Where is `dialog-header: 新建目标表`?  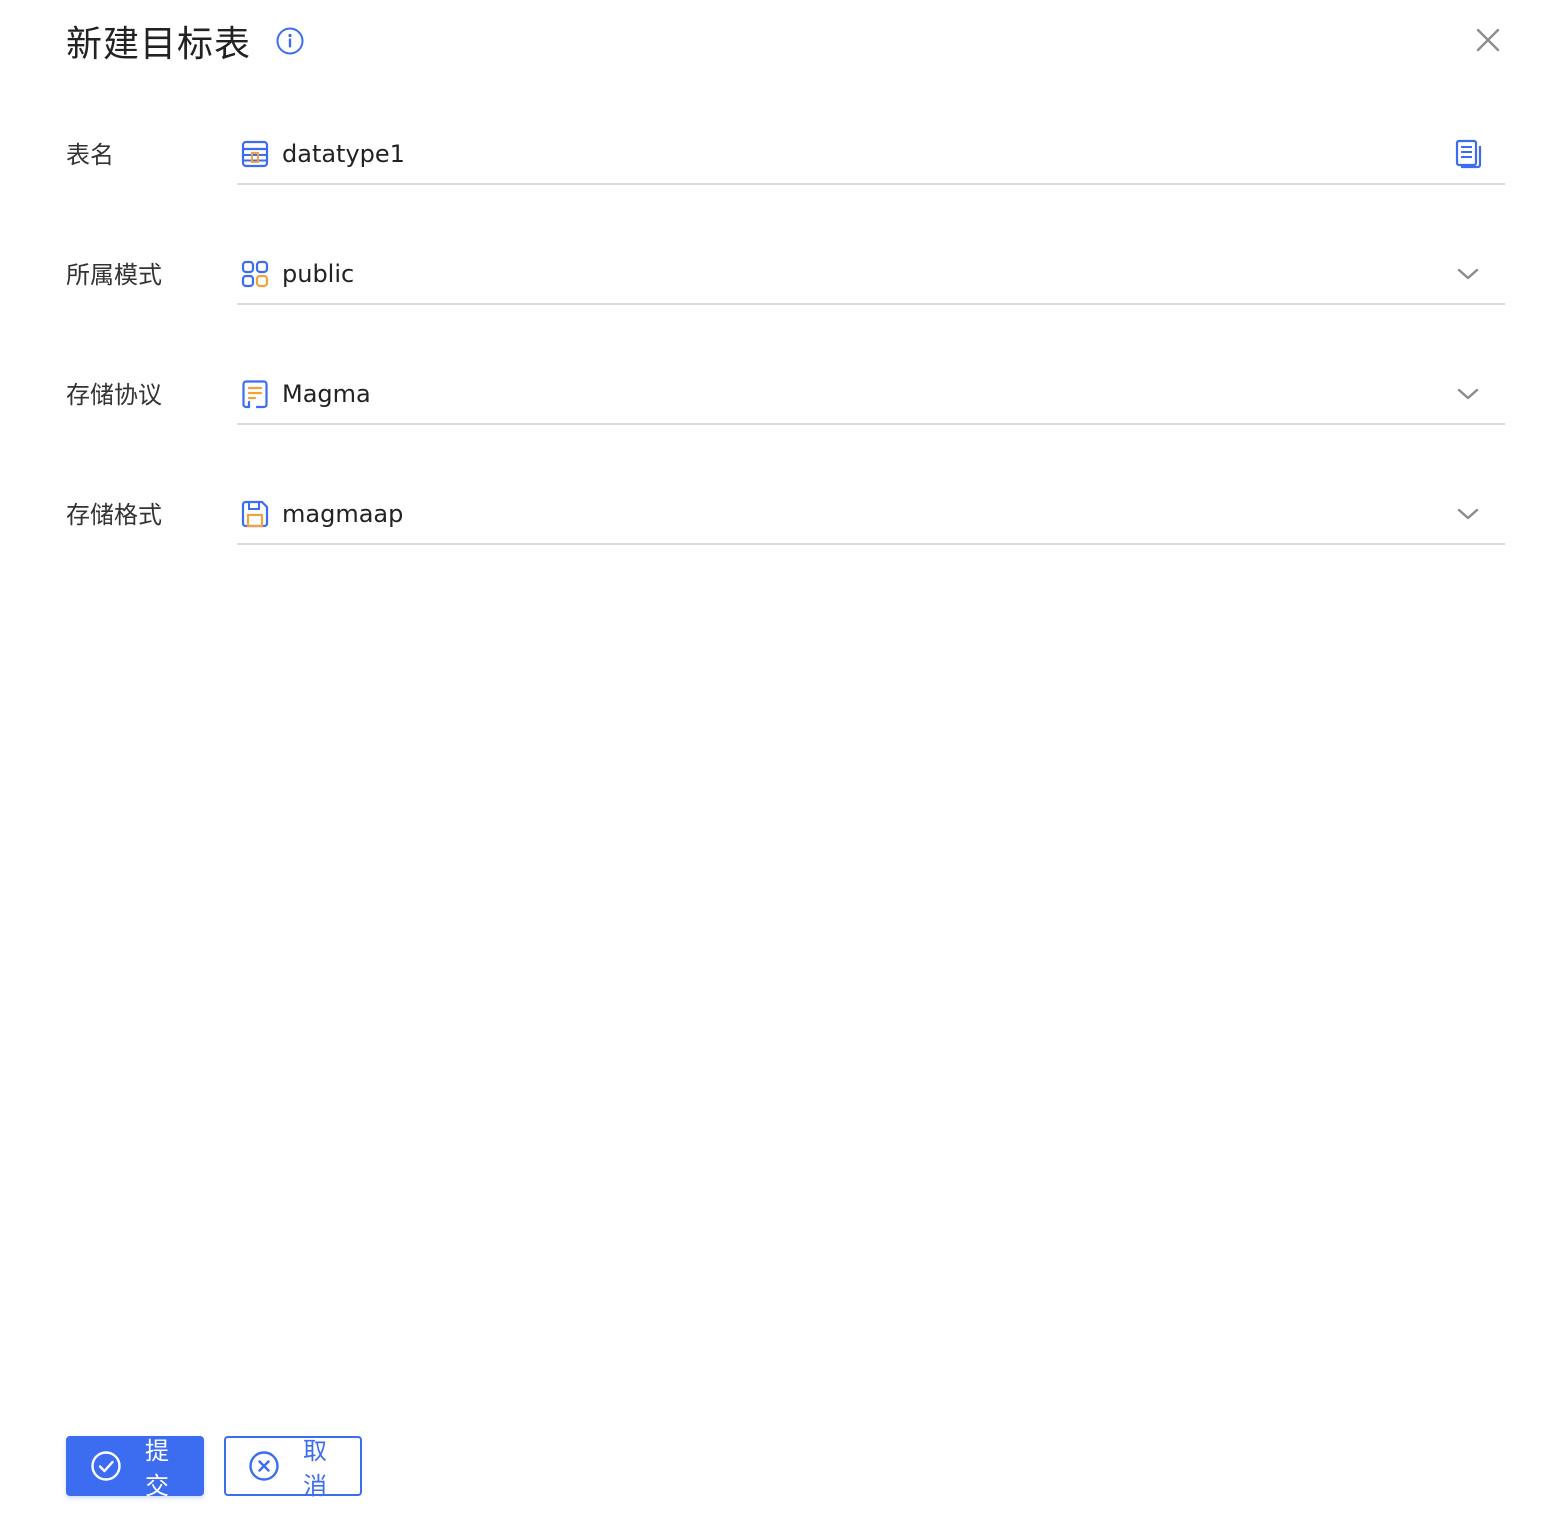
dialog-header: 新建目标表 is located at coordinates (185, 41).